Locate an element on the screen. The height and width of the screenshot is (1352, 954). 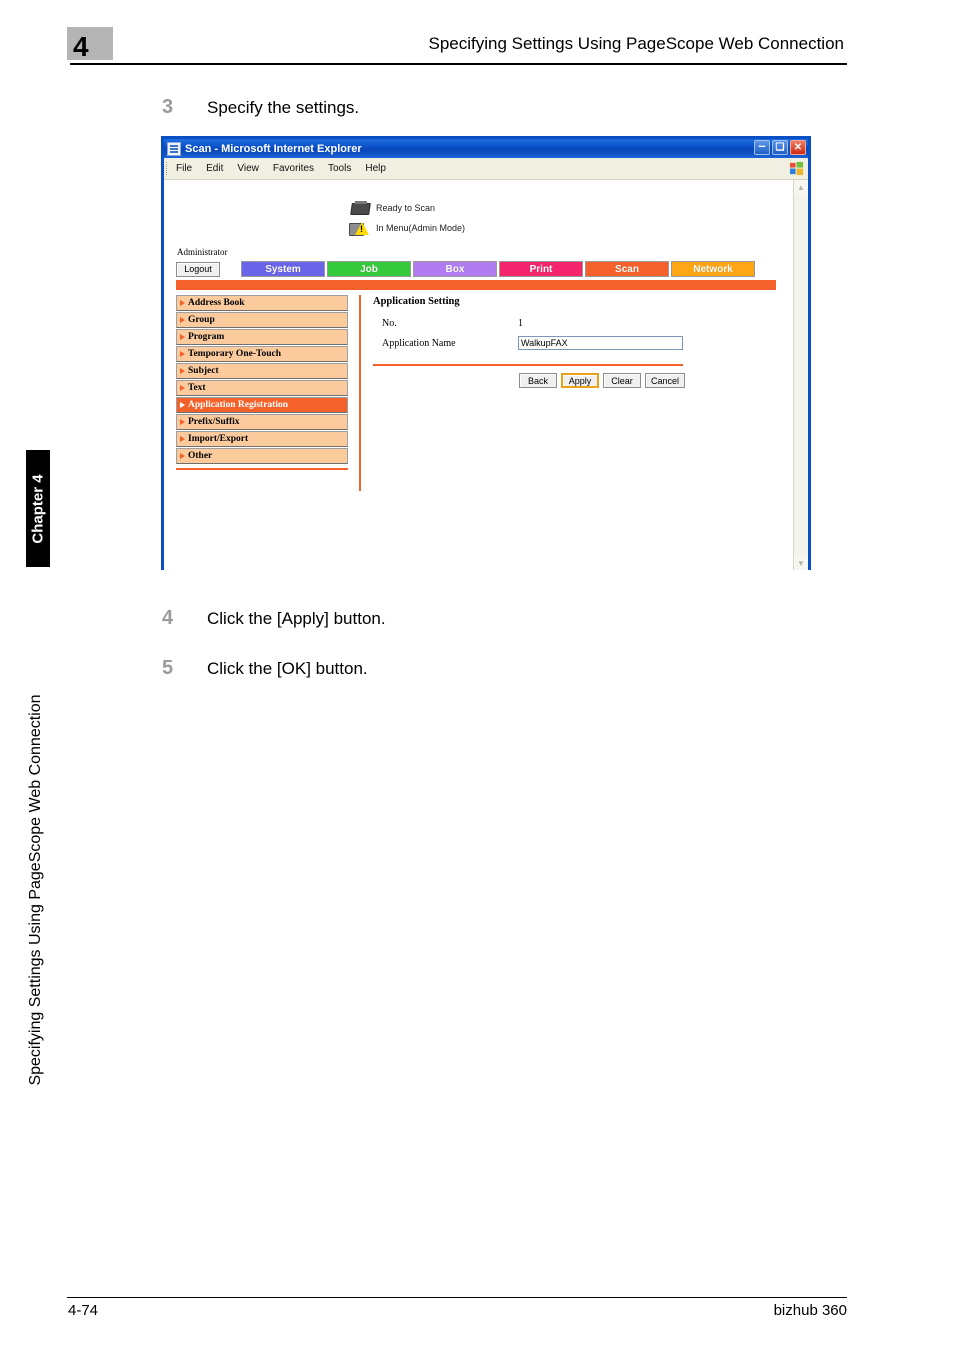
tab-system: System is located at coordinates (283, 269).